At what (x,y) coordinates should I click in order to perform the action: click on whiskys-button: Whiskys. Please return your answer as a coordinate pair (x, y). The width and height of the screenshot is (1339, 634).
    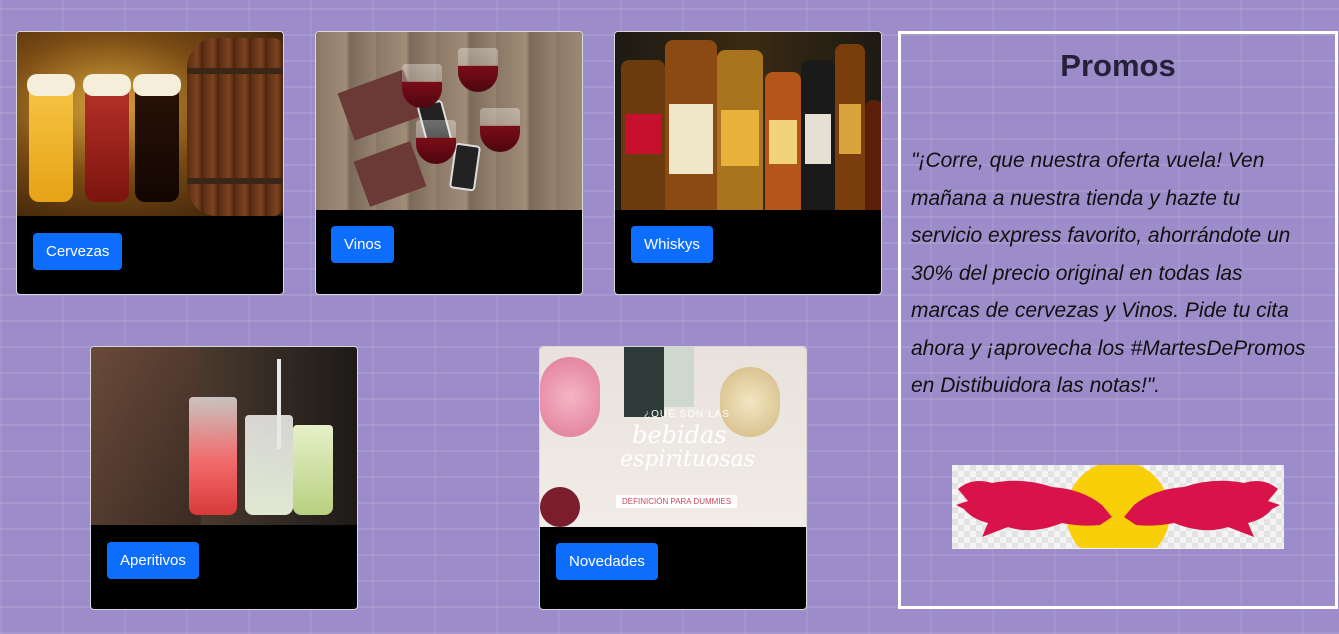
    Looking at the image, I should click on (672, 244).